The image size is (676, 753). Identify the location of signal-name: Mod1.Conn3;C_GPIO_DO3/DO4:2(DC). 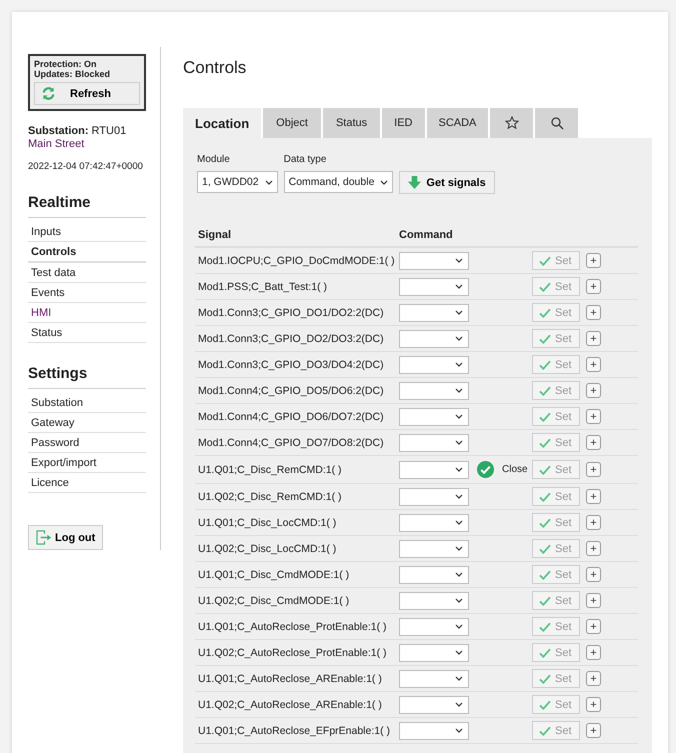
(291, 364).